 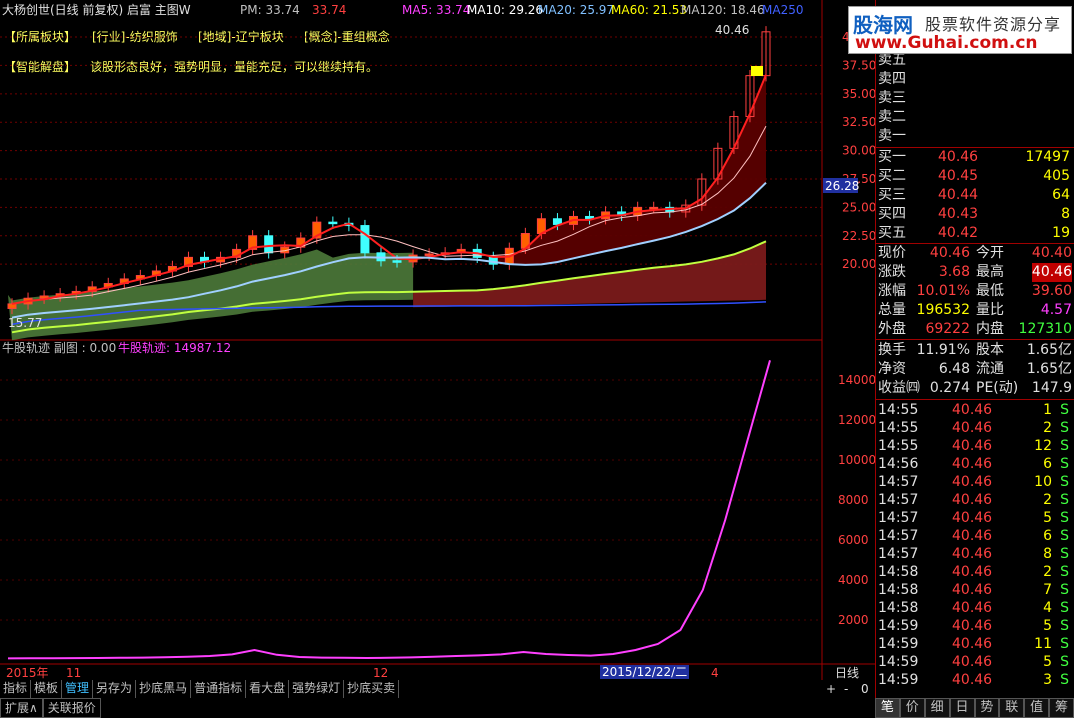 What do you see at coordinates (975, 446) in the screenshot?
I see `tick-row: 14:55 40.46 12 S` at bounding box center [975, 446].